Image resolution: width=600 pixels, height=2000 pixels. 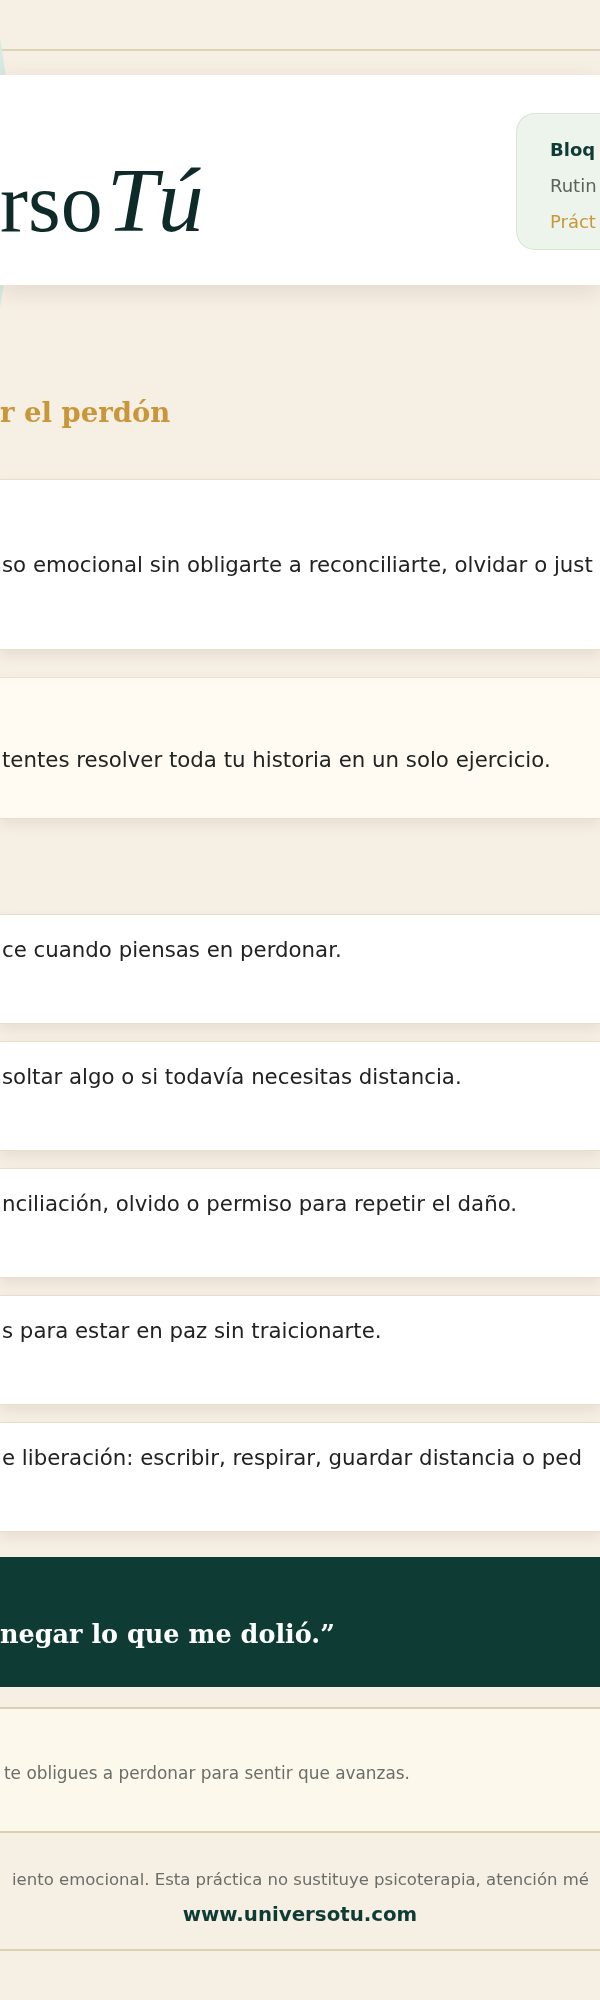 I want to click on logo-script-text: Tú, so click(x=155, y=200).